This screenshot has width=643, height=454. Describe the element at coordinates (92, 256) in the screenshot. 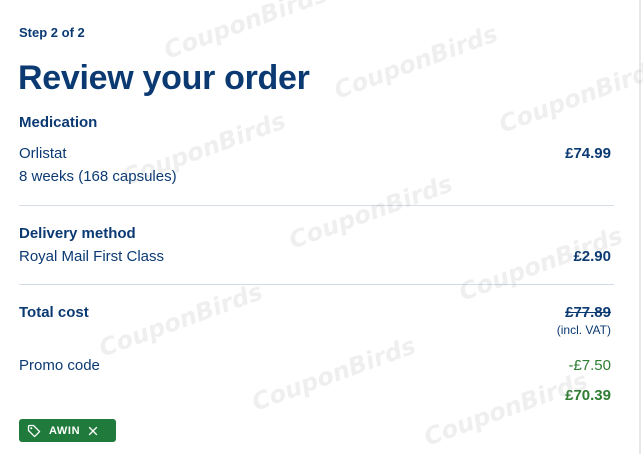

I see `delivery-method: Royal Mail First Class` at that location.